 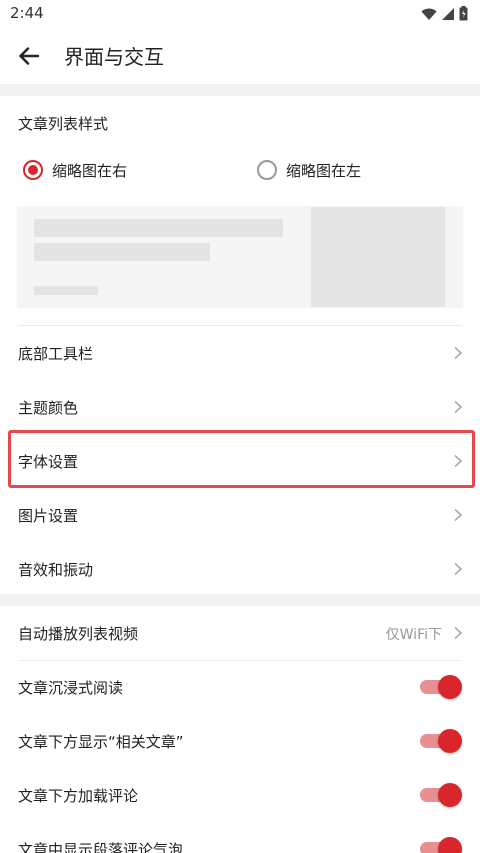 I want to click on highlight-box, so click(x=241, y=459).